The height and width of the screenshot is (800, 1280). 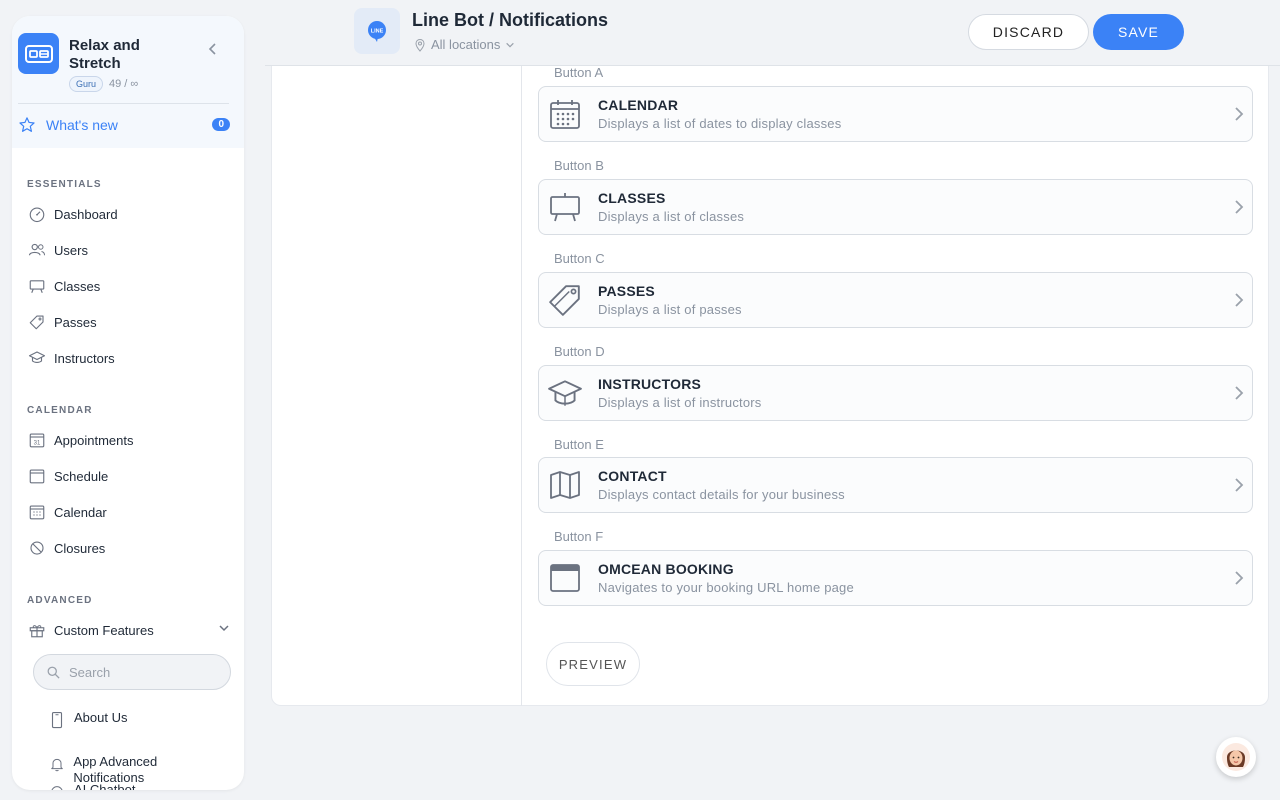 I want to click on ban-icon, so click(x=37, y=548).